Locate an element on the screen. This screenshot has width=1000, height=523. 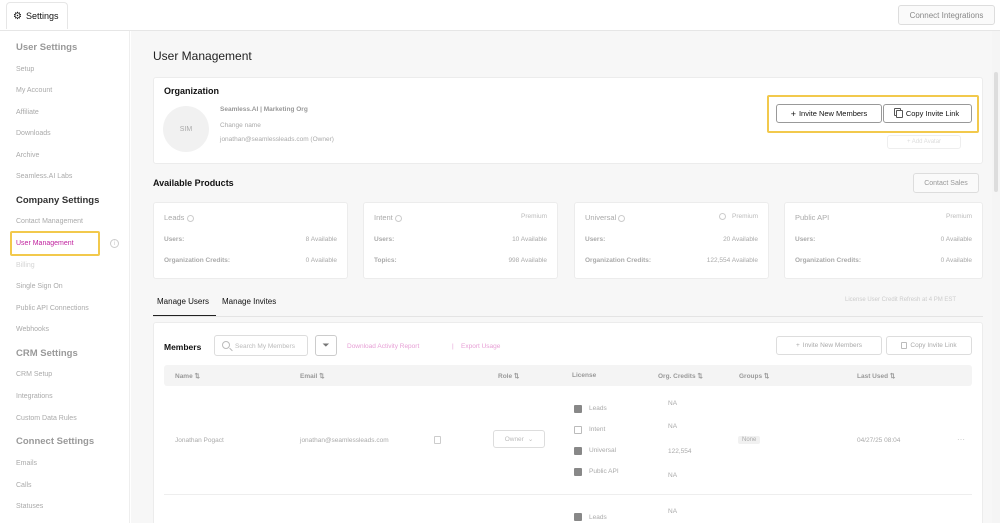
sidebar-item-labs: Seamless.AI Labs is located at coordinates (44, 176).